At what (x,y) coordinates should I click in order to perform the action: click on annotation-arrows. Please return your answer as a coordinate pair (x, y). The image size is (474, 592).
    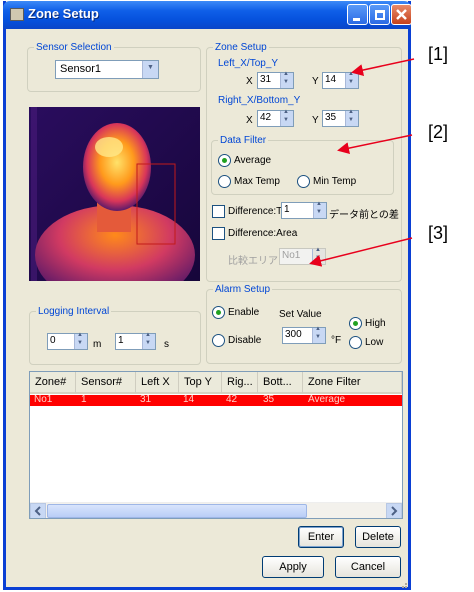
    Looking at the image, I should click on (362, 162).